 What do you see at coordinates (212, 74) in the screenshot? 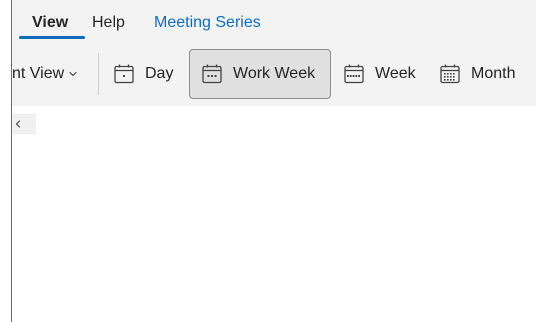
I see `calendar-work-week-icon` at bounding box center [212, 74].